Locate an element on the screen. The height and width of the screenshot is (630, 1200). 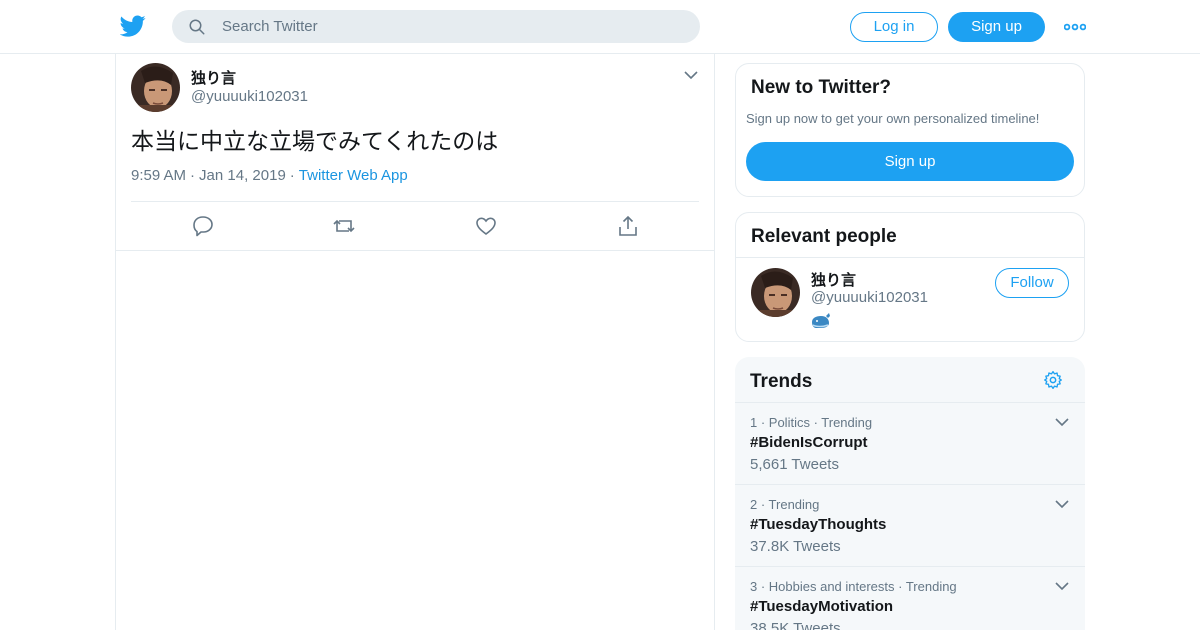
signup-button: Sign up is located at coordinates (996, 27).